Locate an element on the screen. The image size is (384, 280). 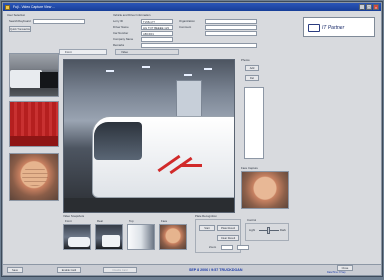
thumb-face-lines is located at coordinates (35, 176).